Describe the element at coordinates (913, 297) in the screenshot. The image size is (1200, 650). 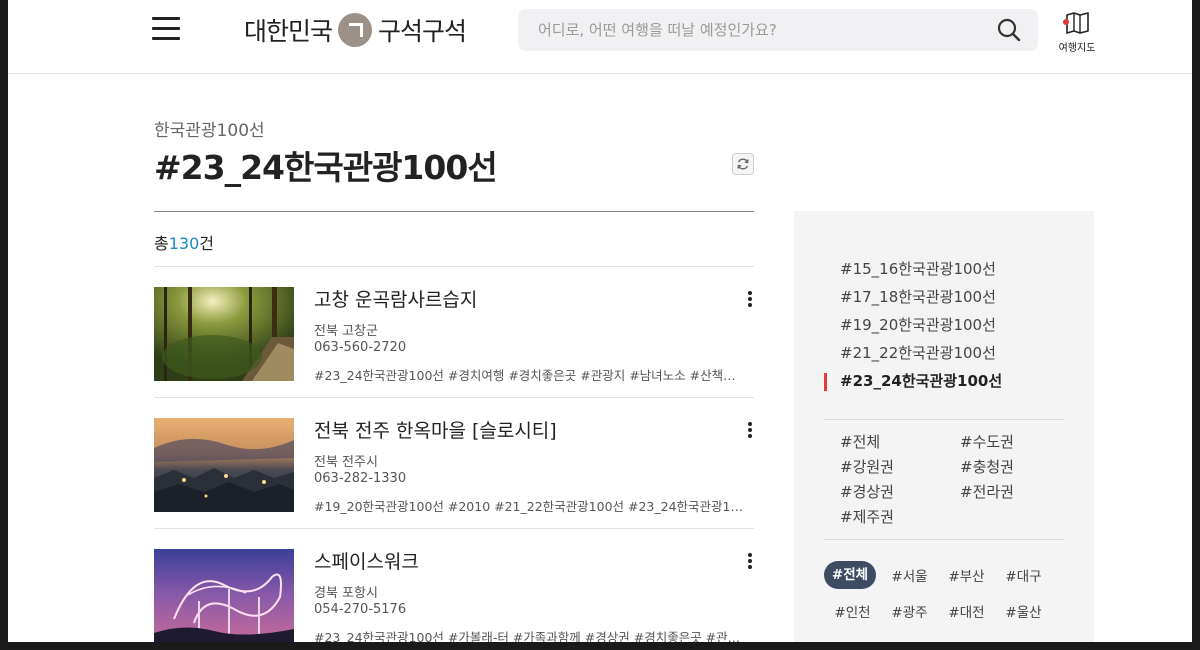
I see `edition-item-17-18: #17_18한국관광100선` at that location.